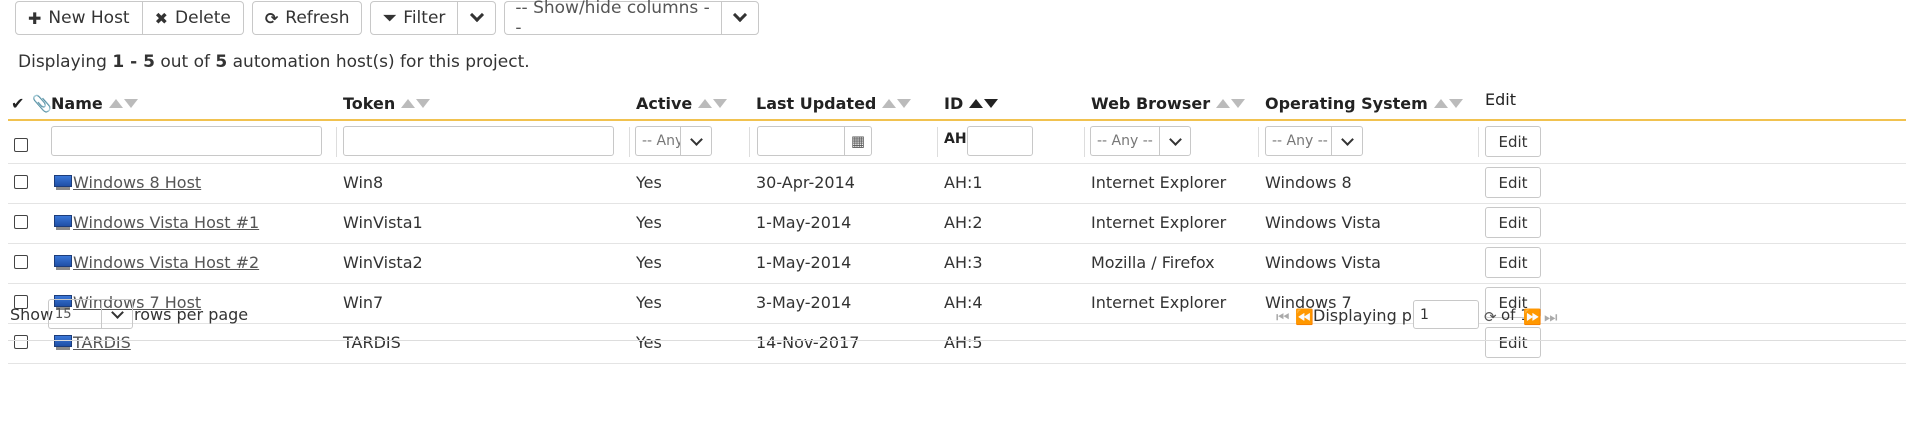 The image size is (1906, 423). I want to click on id-cell: AH:1, so click(963, 182).